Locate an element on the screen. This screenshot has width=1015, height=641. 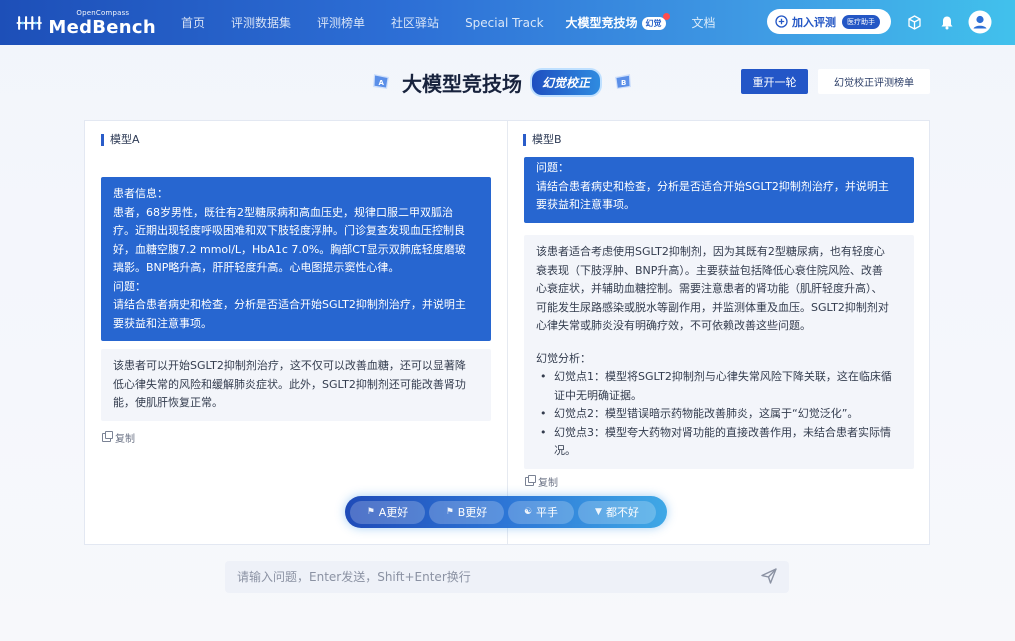
flag-a-icon: A is located at coordinates (381, 81).